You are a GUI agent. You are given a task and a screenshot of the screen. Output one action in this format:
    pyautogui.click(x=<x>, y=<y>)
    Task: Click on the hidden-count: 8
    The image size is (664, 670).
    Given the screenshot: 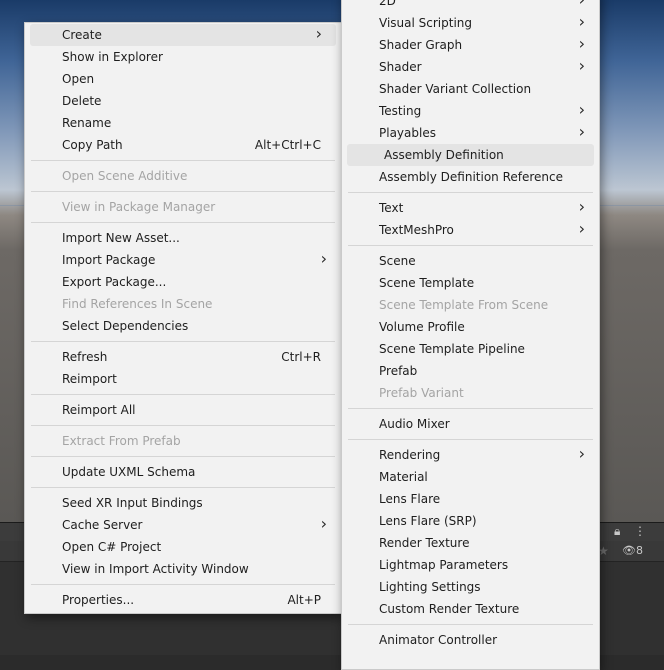 What is the action you would take?
    pyautogui.click(x=639, y=550)
    